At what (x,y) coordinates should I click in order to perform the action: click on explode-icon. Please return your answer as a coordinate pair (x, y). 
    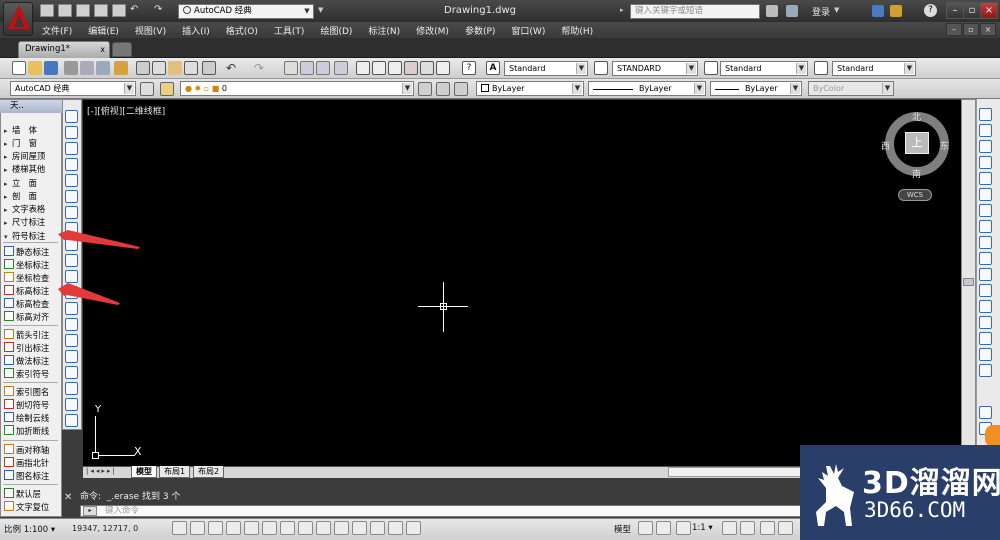
    Looking at the image, I should click on (985, 370).